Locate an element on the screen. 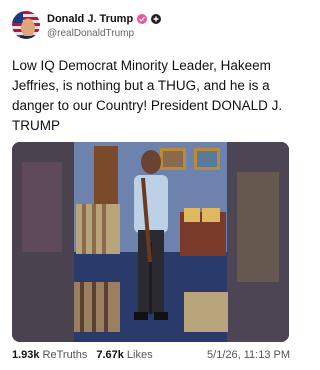 This screenshot has height=370, width=320. author-avatar is located at coordinates (26, 25).